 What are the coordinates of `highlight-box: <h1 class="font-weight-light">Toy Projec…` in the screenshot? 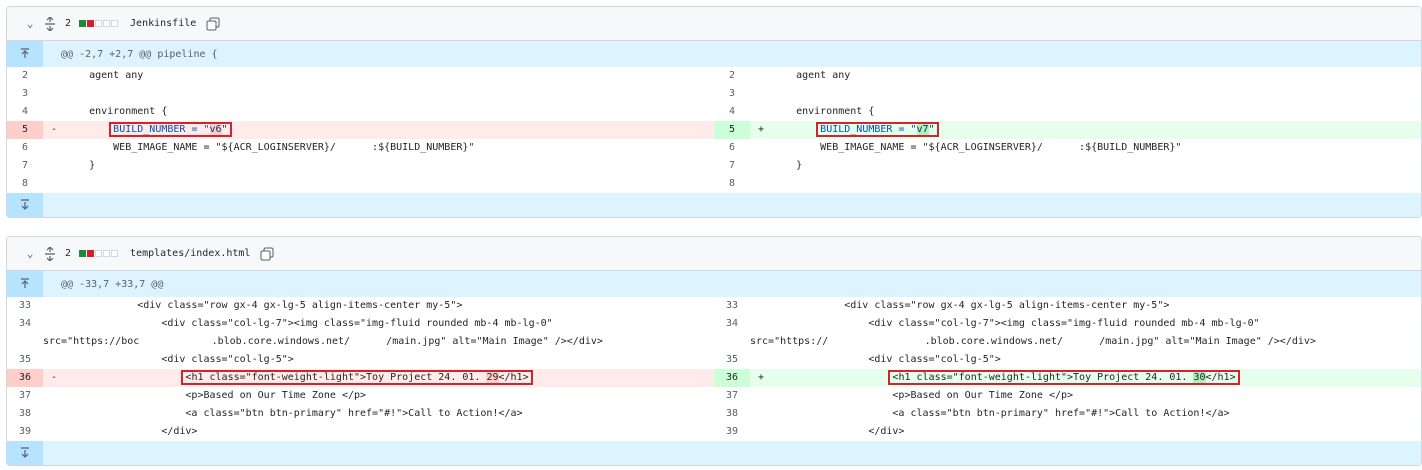 It's located at (1064, 377).